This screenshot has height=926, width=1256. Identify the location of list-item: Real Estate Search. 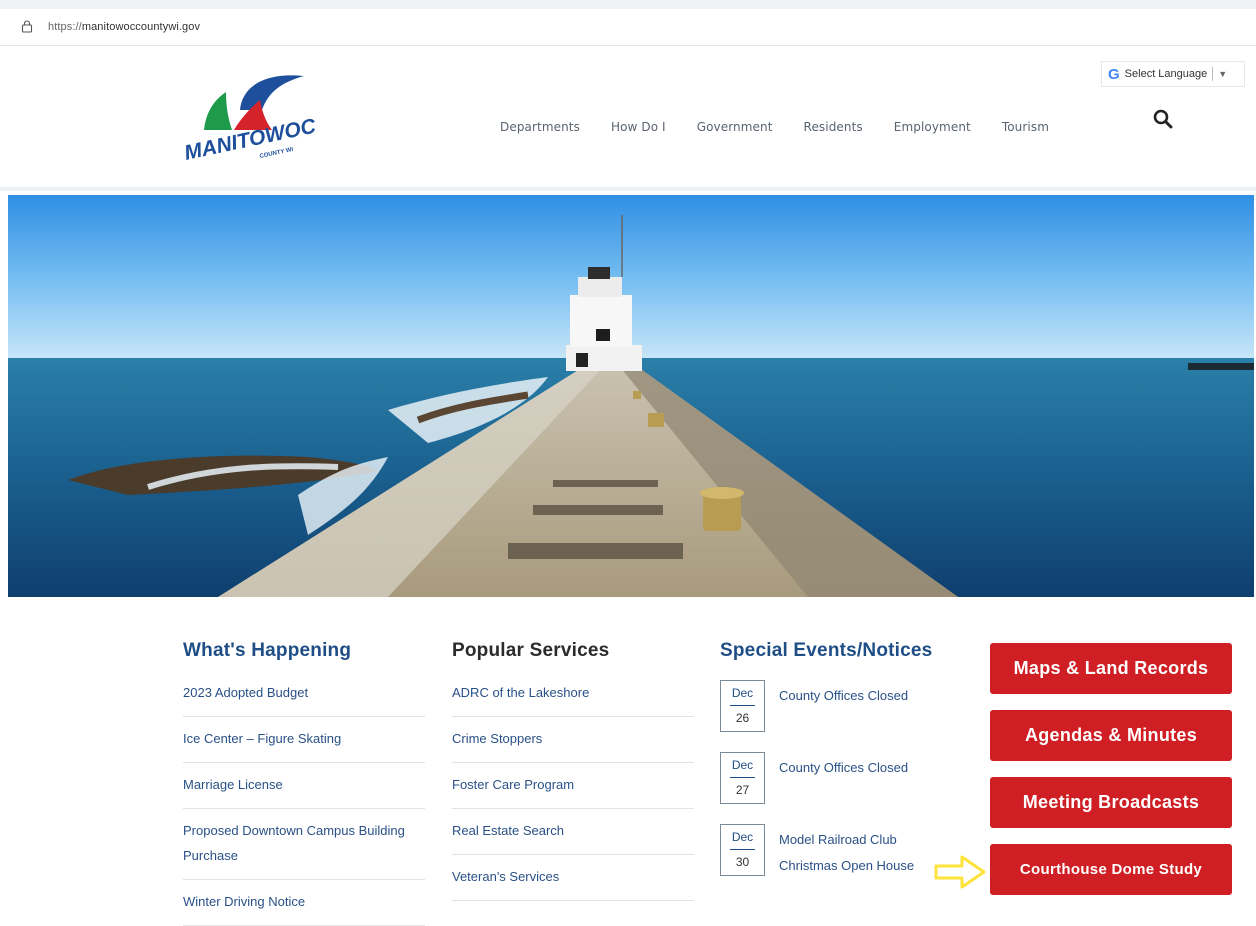
(573, 832).